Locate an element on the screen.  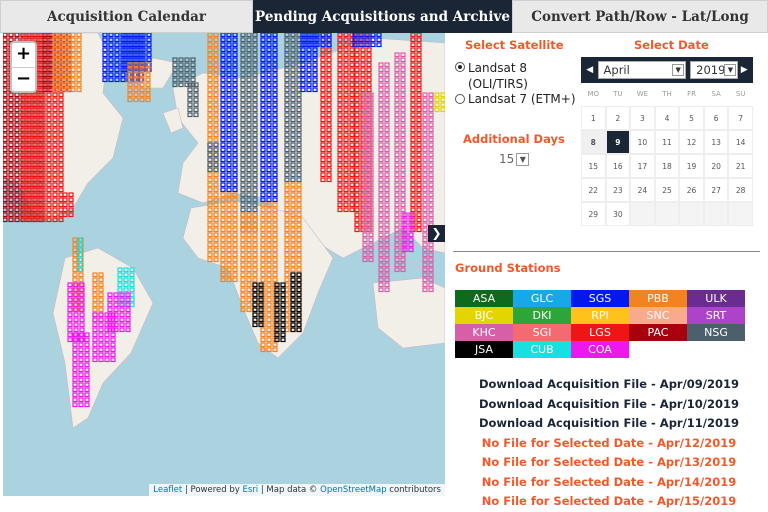
calendar-day: 18 is located at coordinates (667, 166).